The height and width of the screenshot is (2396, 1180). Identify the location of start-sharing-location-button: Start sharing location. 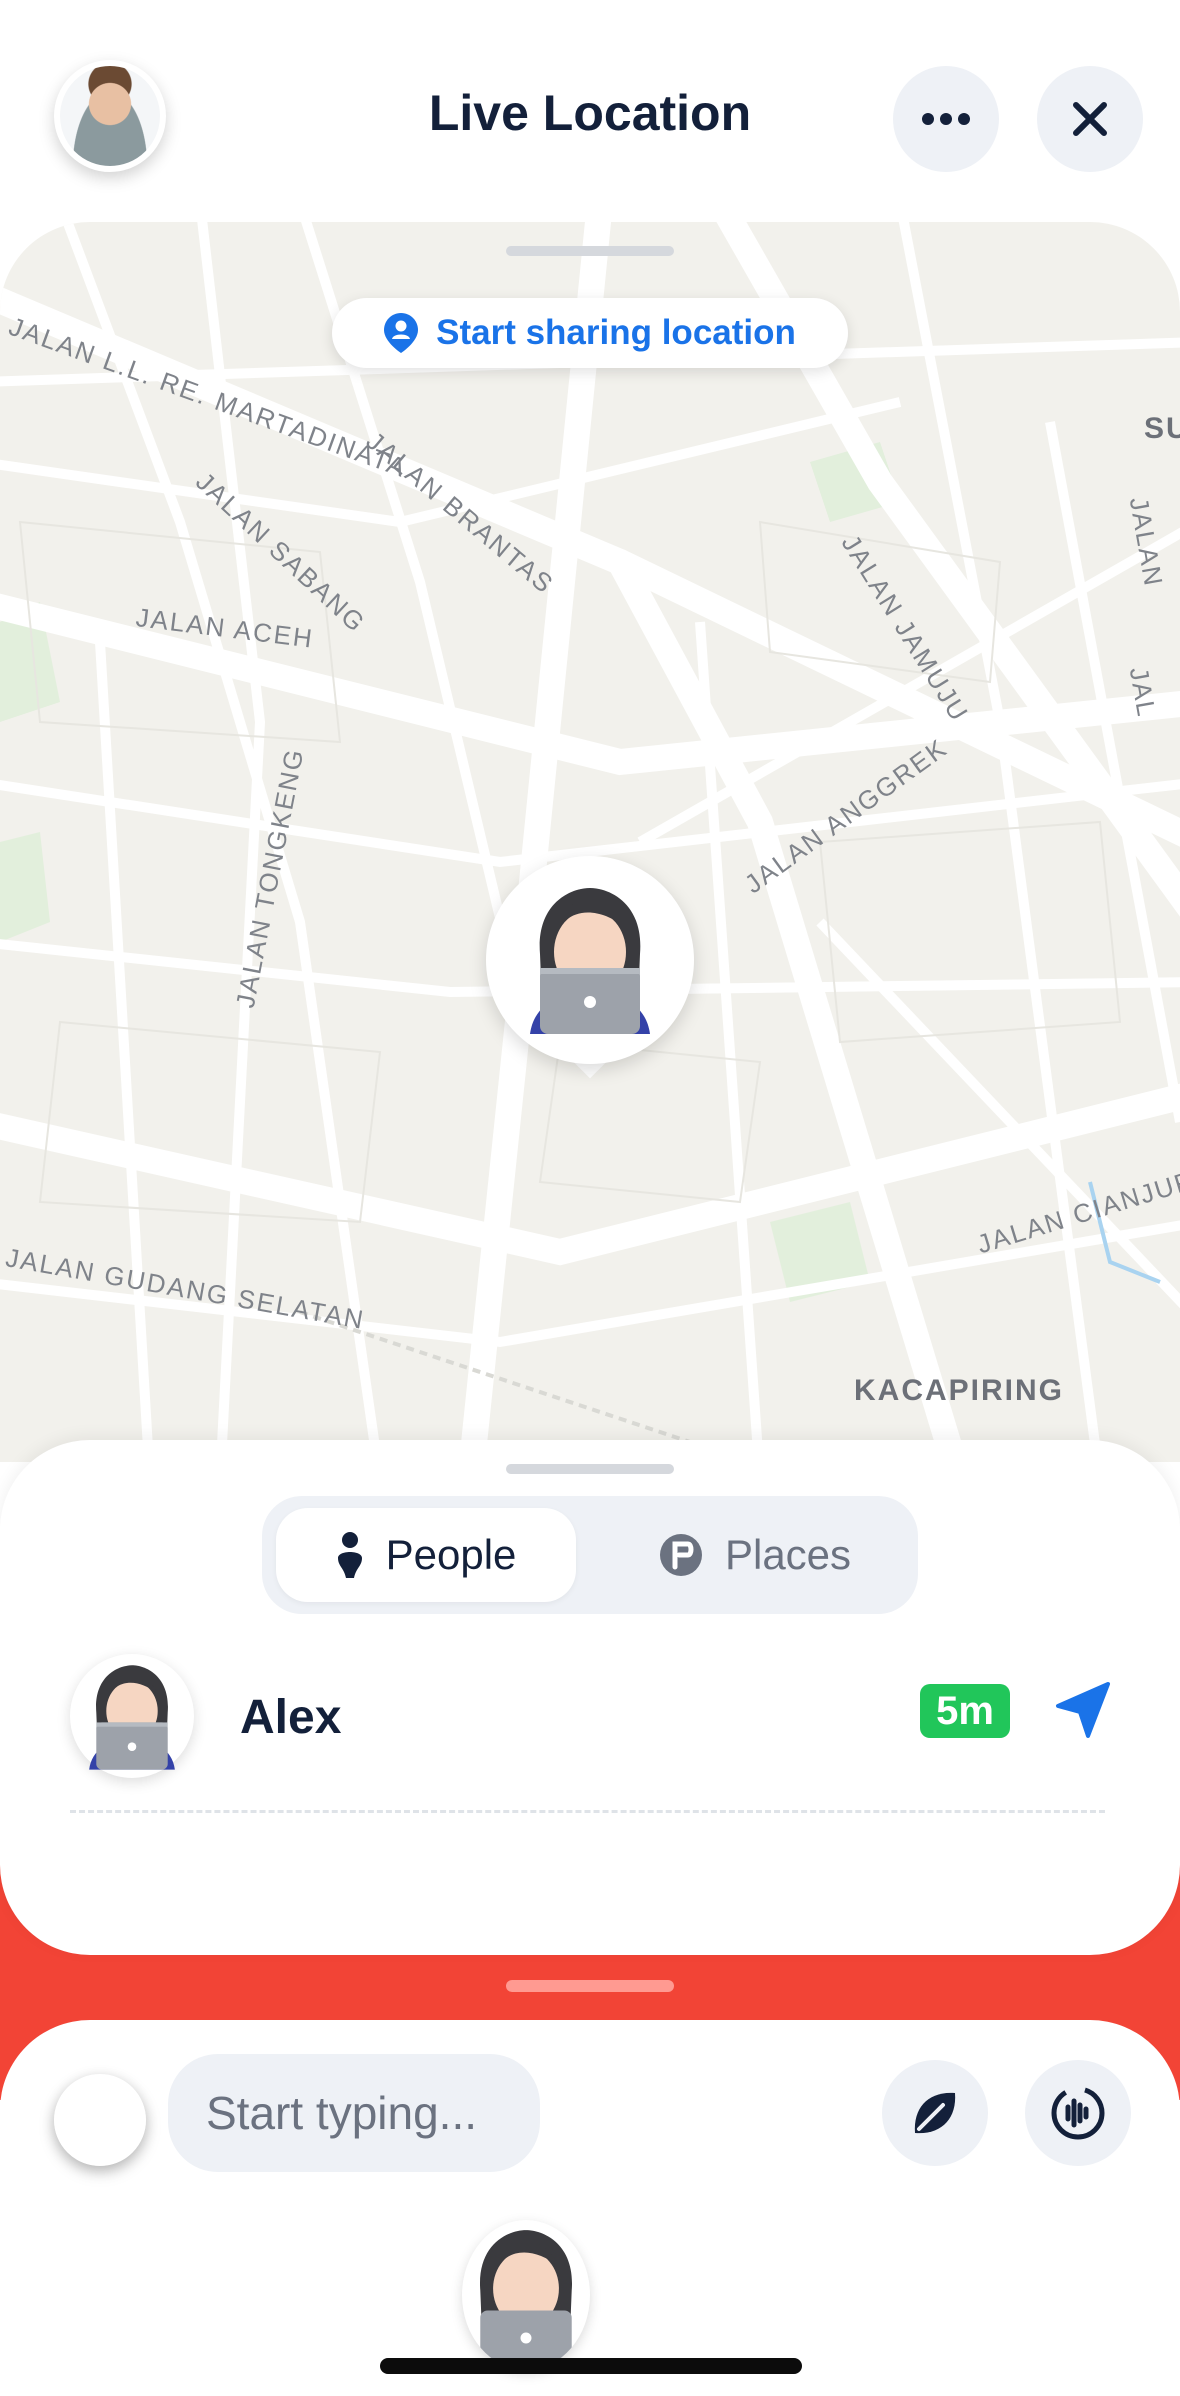
(590, 333).